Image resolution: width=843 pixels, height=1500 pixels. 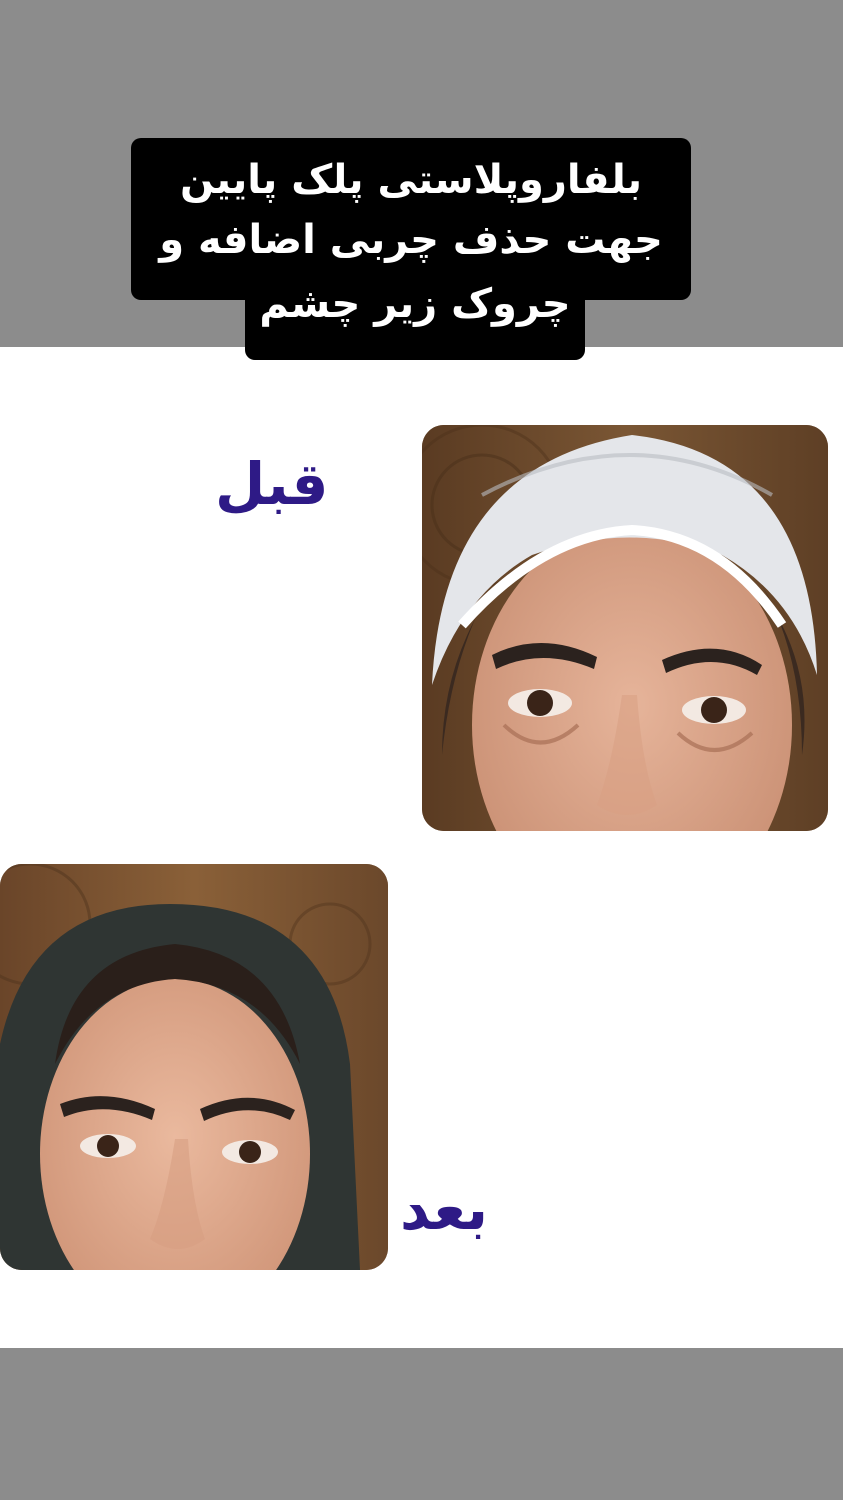 I want to click on after-label: بعد, so click(x=444, y=1209).